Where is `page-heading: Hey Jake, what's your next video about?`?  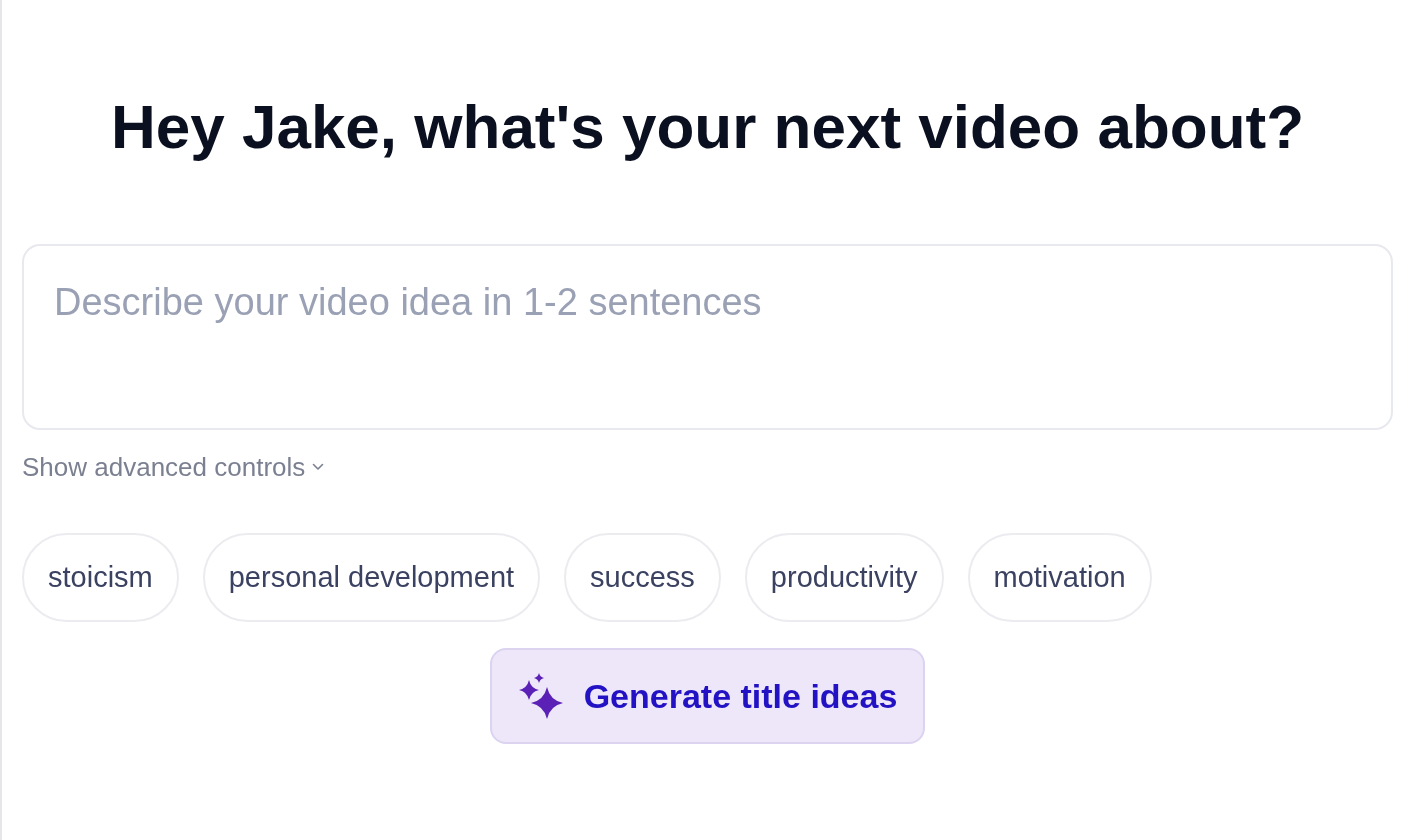
page-heading: Hey Jake, what's your next video about? is located at coordinates (707, 127).